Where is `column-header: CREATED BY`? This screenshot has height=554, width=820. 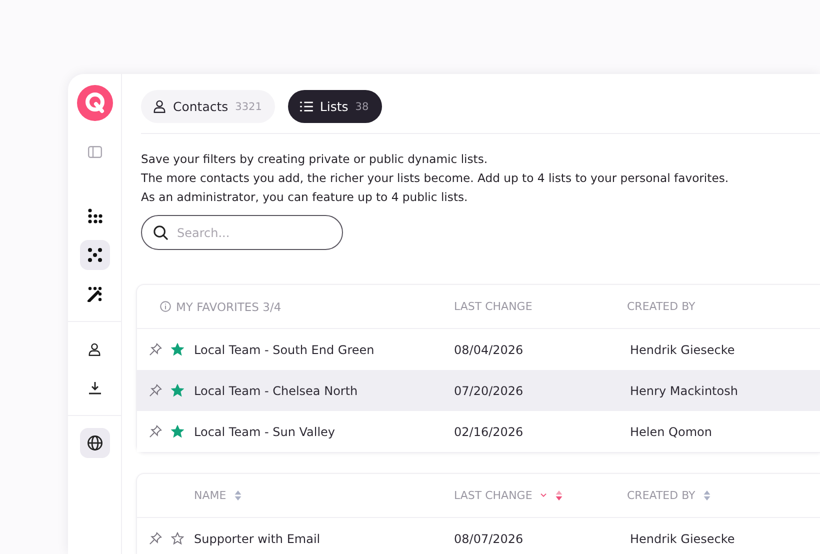 column-header: CREATED BY is located at coordinates (661, 306).